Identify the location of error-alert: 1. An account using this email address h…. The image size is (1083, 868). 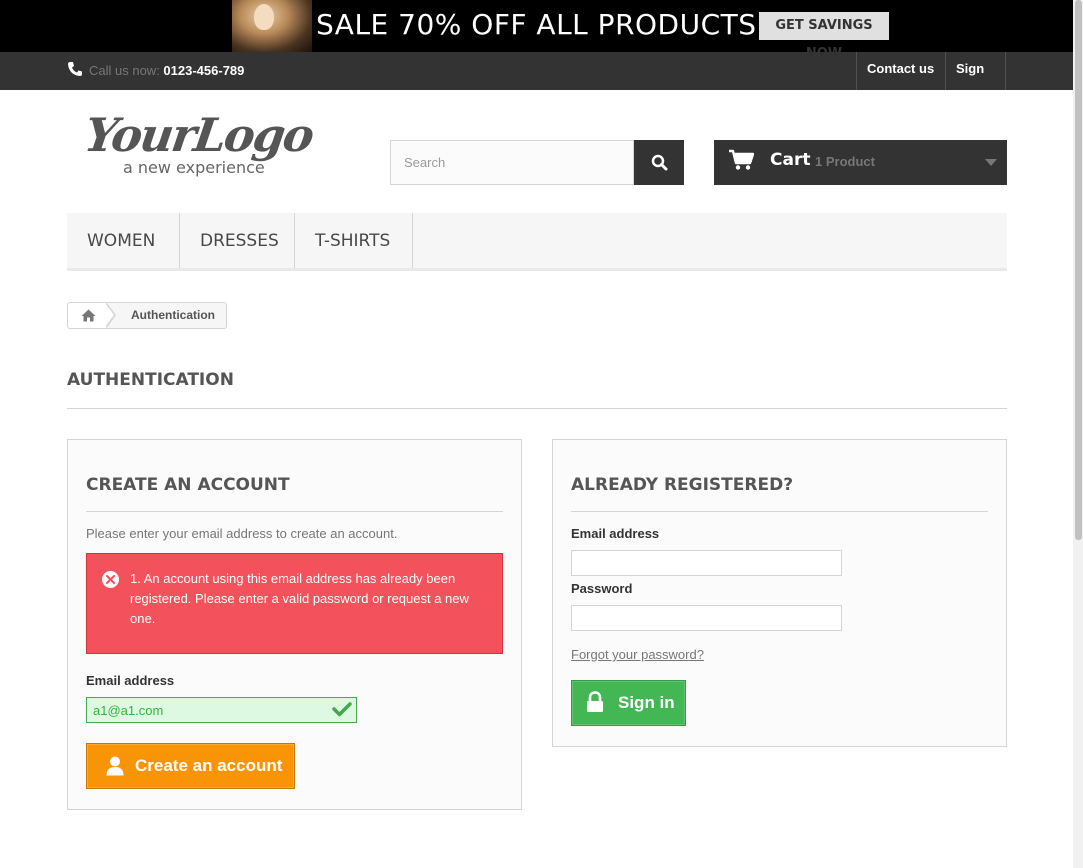
(294, 603).